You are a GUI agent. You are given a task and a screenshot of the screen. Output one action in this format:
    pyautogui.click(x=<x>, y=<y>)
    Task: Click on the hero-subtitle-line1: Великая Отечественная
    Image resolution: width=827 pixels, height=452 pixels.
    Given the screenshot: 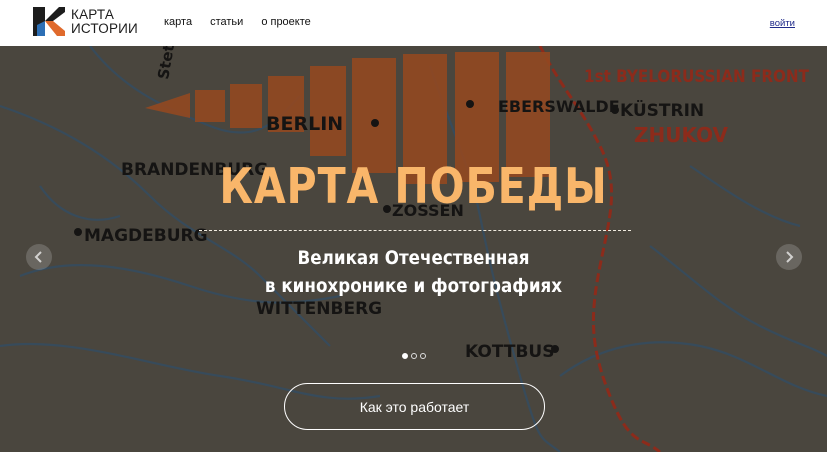 What is the action you would take?
    pyautogui.click(x=413, y=258)
    